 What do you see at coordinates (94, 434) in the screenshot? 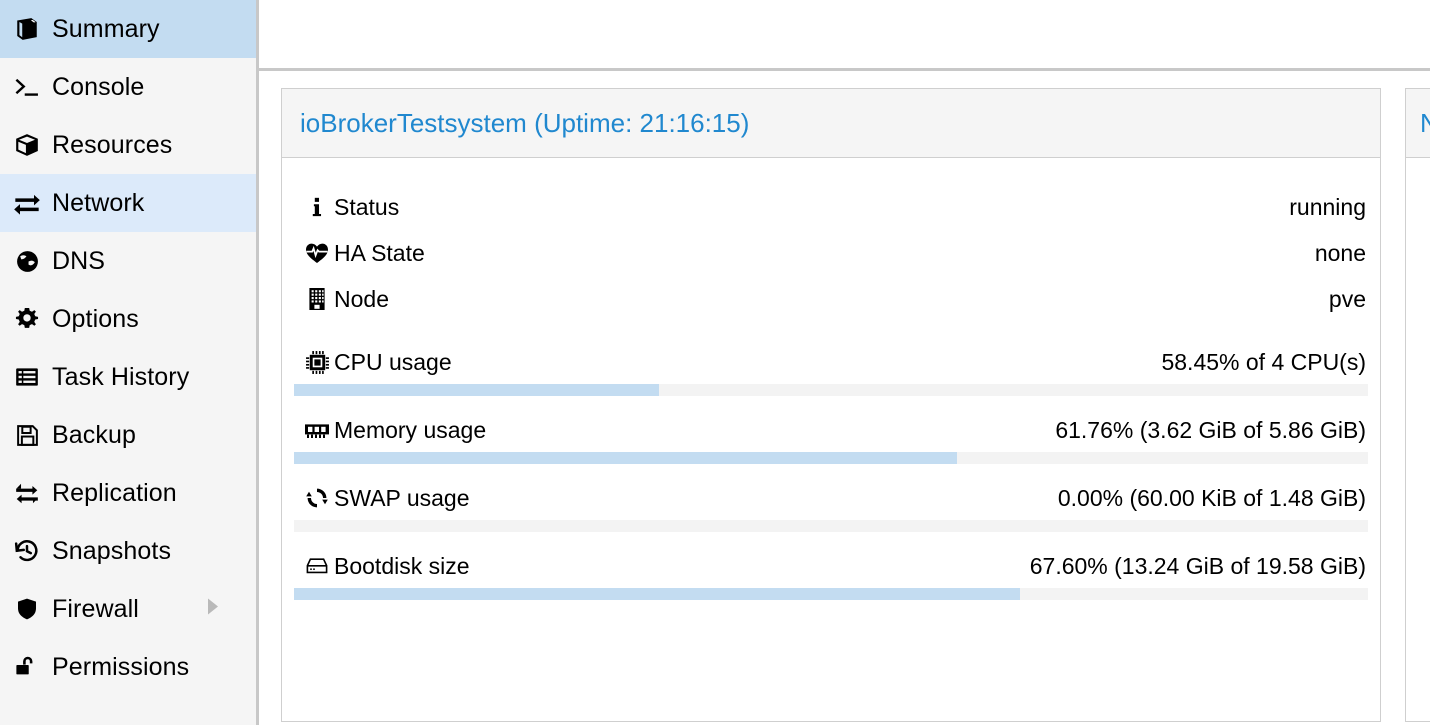
I see `sidebar-item-label: Backup` at bounding box center [94, 434].